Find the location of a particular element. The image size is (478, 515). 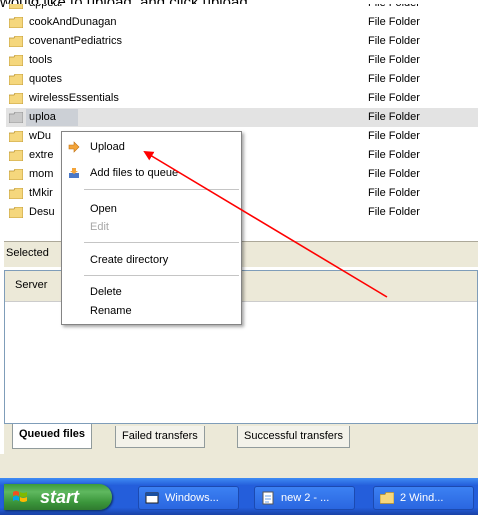

menu-item-edit: Edit is located at coordinates (151, 227).